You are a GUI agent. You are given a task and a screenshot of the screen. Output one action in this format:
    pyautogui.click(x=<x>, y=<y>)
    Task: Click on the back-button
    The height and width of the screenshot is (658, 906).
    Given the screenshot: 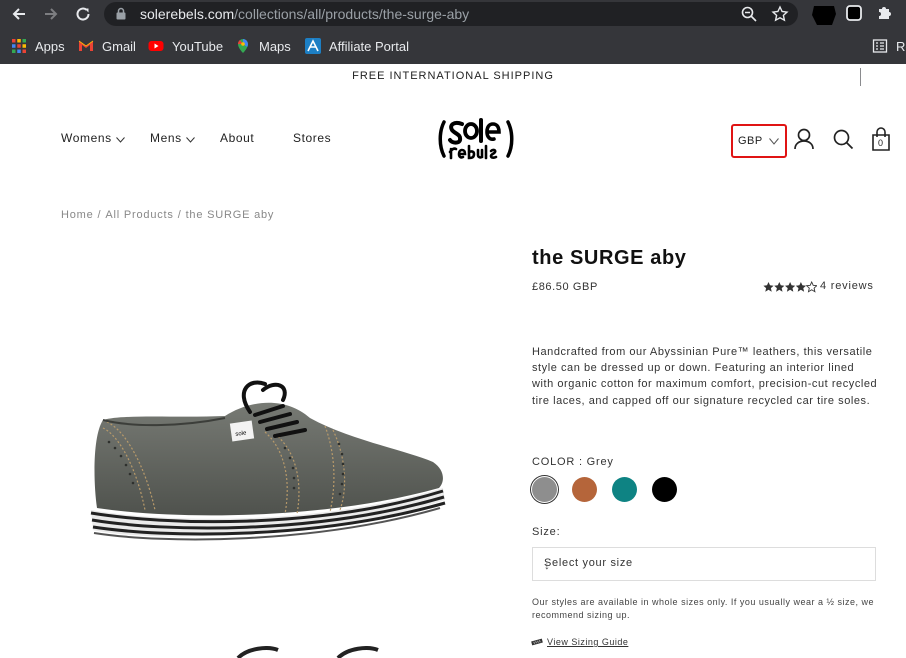 What is the action you would take?
    pyautogui.click(x=19, y=14)
    